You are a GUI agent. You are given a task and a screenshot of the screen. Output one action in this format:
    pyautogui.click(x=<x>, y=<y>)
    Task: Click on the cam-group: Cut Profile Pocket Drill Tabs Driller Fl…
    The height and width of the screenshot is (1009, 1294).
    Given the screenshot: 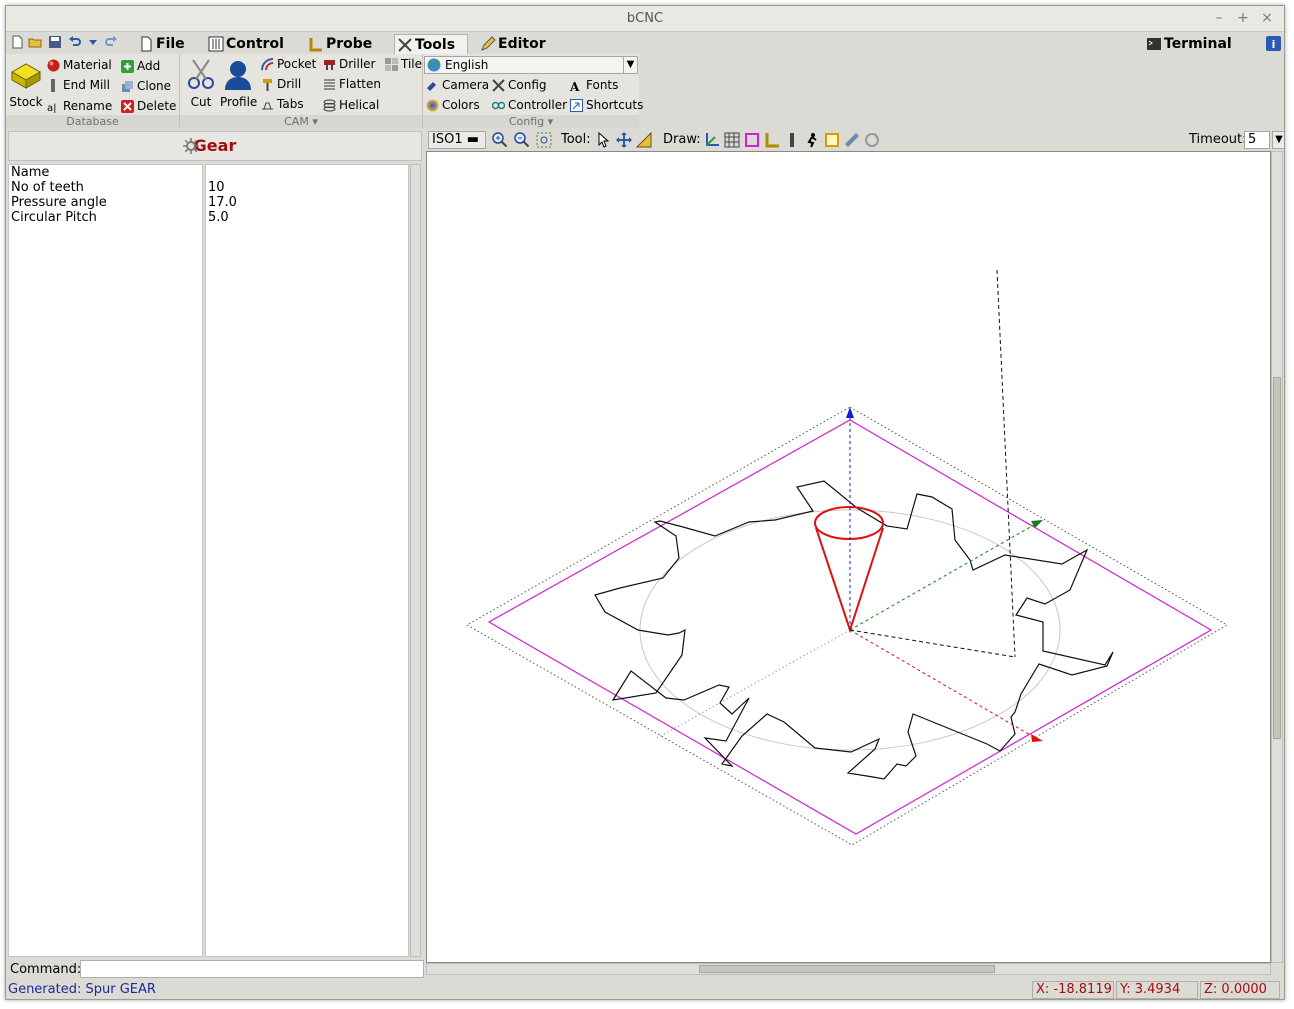 What is the action you would take?
    pyautogui.click(x=301, y=91)
    